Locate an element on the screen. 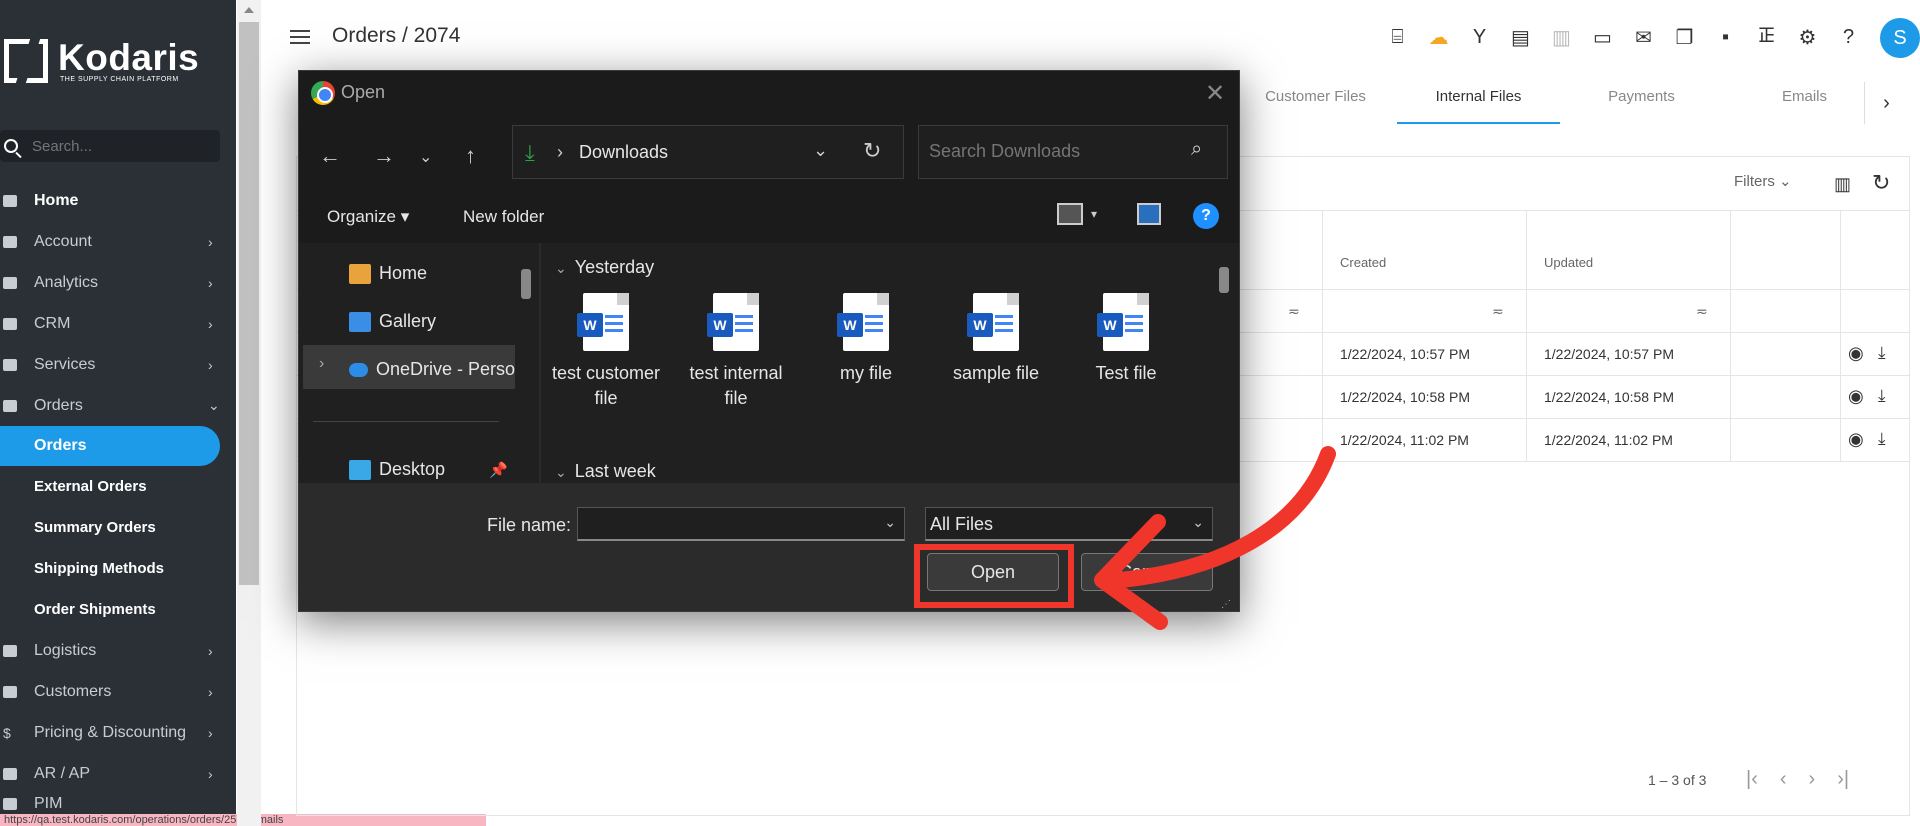 Image resolution: width=1920 pixels, height=826 pixels. sidebar-item-pim: PIM is located at coordinates (118, 804).